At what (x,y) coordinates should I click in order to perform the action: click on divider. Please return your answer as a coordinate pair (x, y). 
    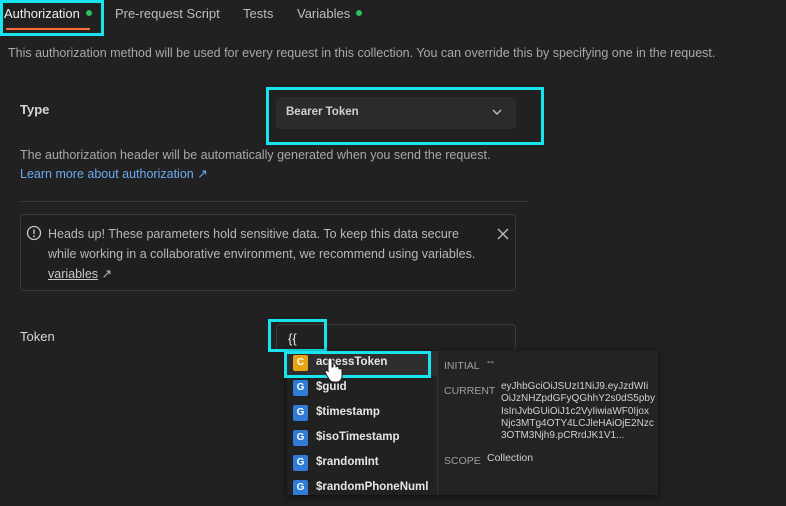
    Looking at the image, I should click on (274, 201).